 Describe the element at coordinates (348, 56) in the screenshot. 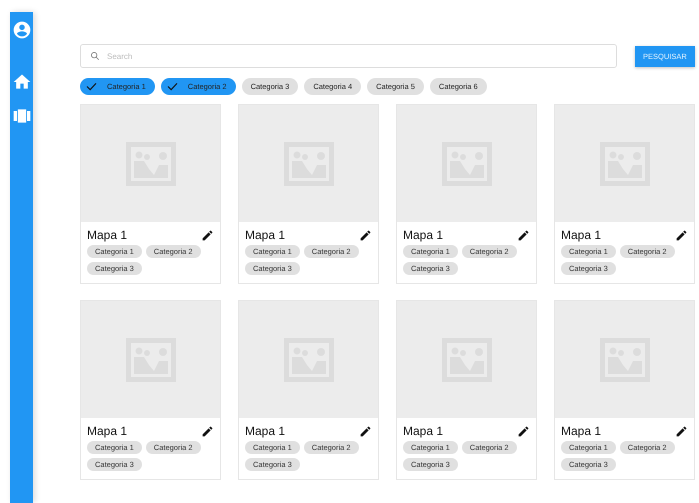

I see `search-field: Search` at that location.